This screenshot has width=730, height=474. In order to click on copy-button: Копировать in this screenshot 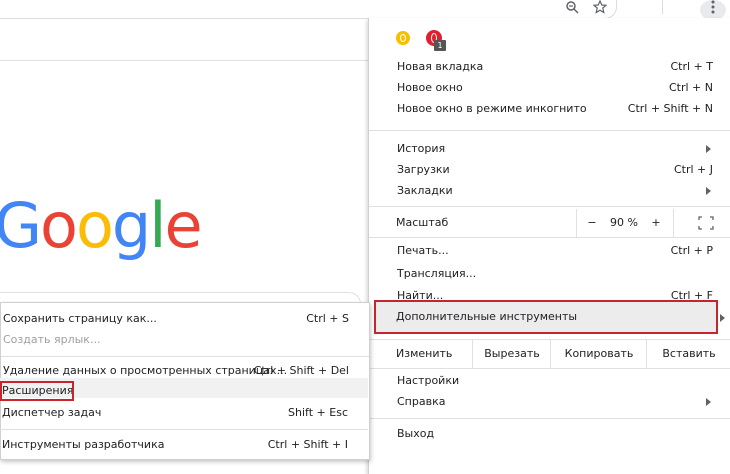, I will do `click(598, 354)`.